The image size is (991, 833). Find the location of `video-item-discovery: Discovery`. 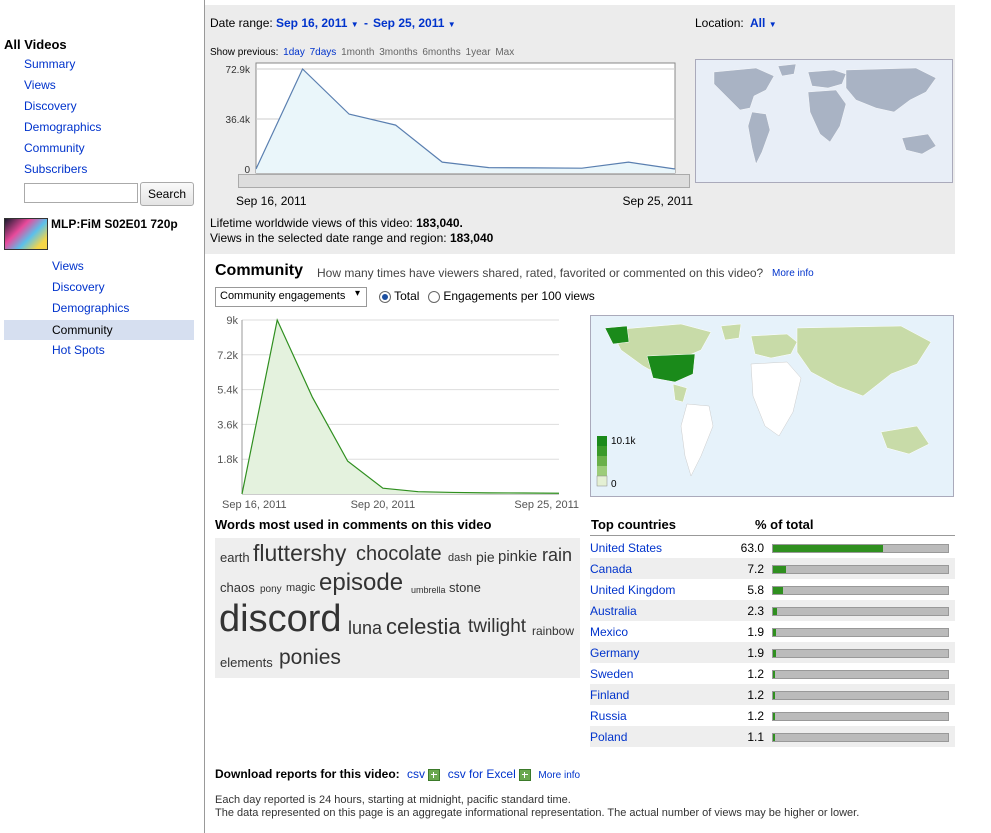

video-item-discovery: Discovery is located at coordinates (78, 287).